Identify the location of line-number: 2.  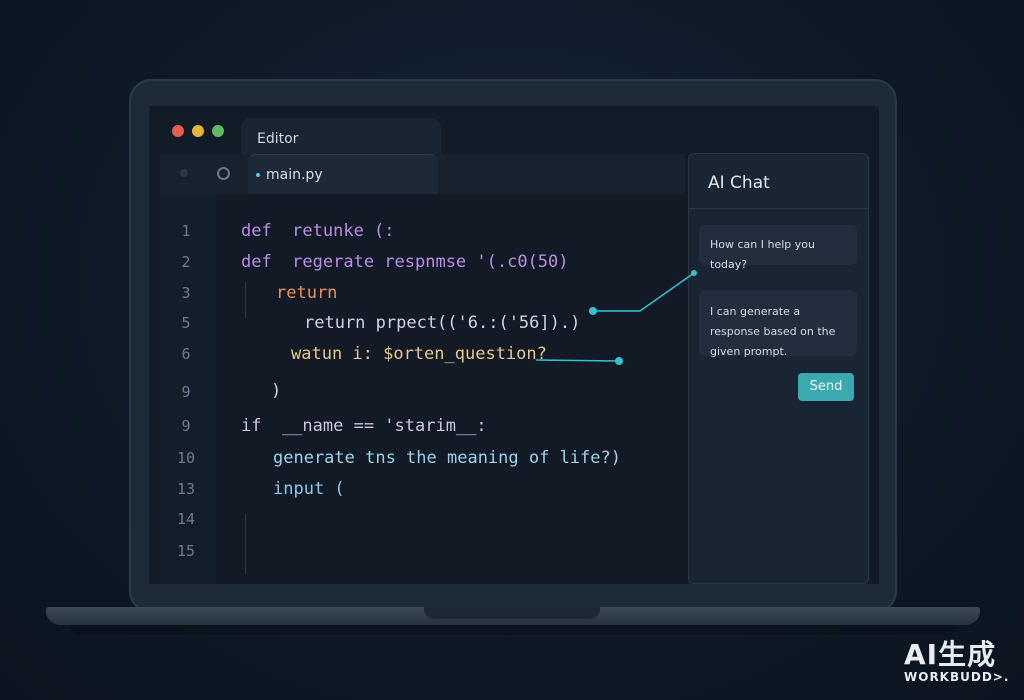
(186, 262).